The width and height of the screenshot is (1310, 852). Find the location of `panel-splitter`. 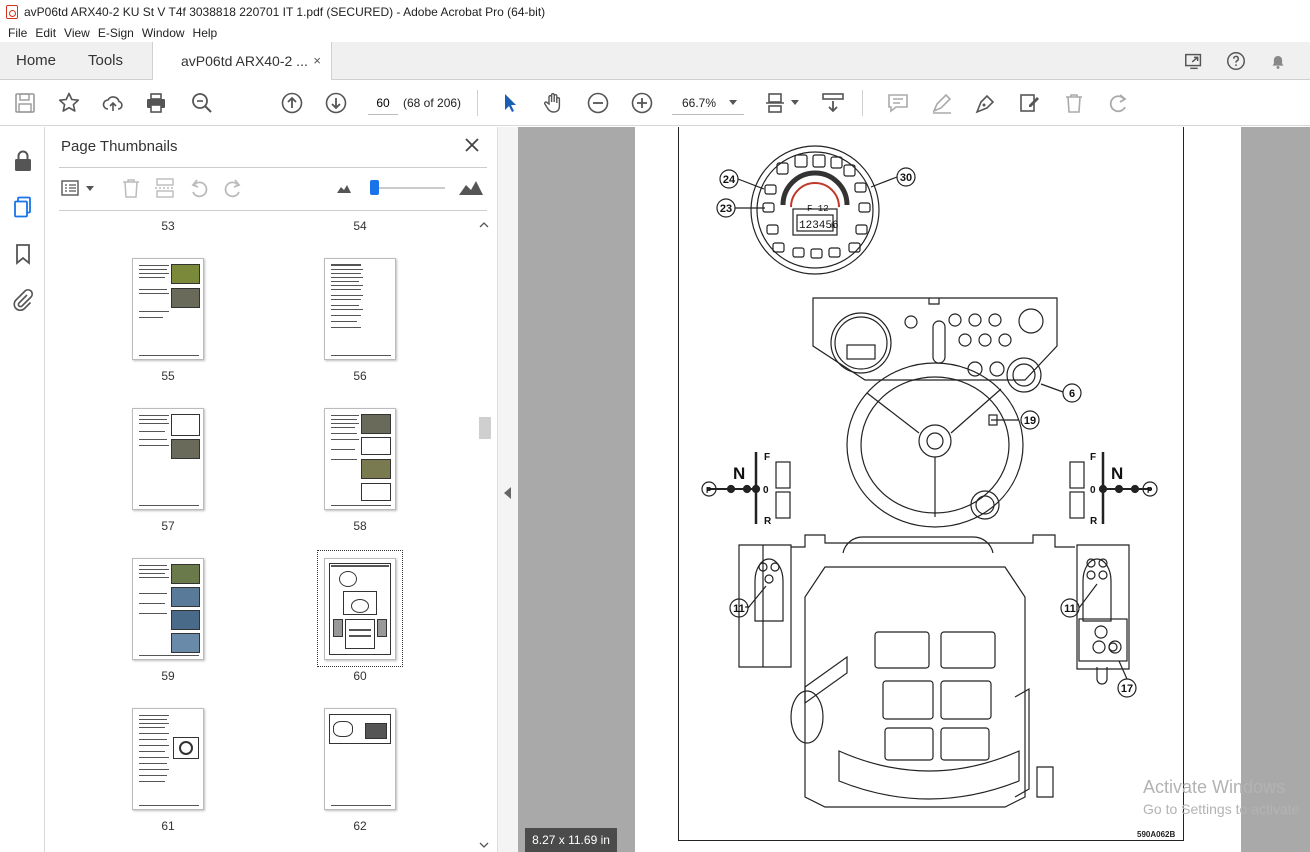

panel-splitter is located at coordinates (507, 489).